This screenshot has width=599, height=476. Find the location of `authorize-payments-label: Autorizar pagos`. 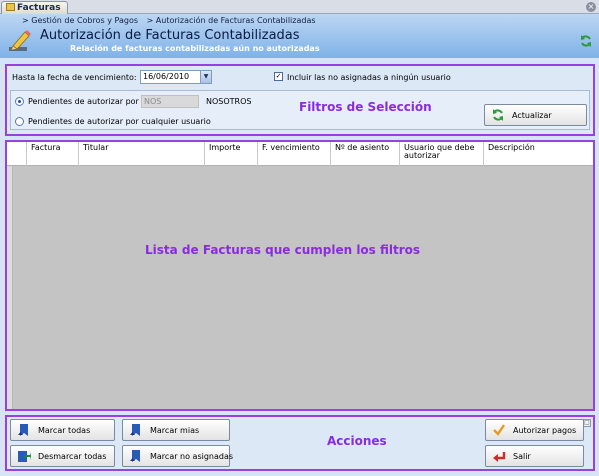

authorize-payments-label: Autorizar pagos is located at coordinates (545, 430).